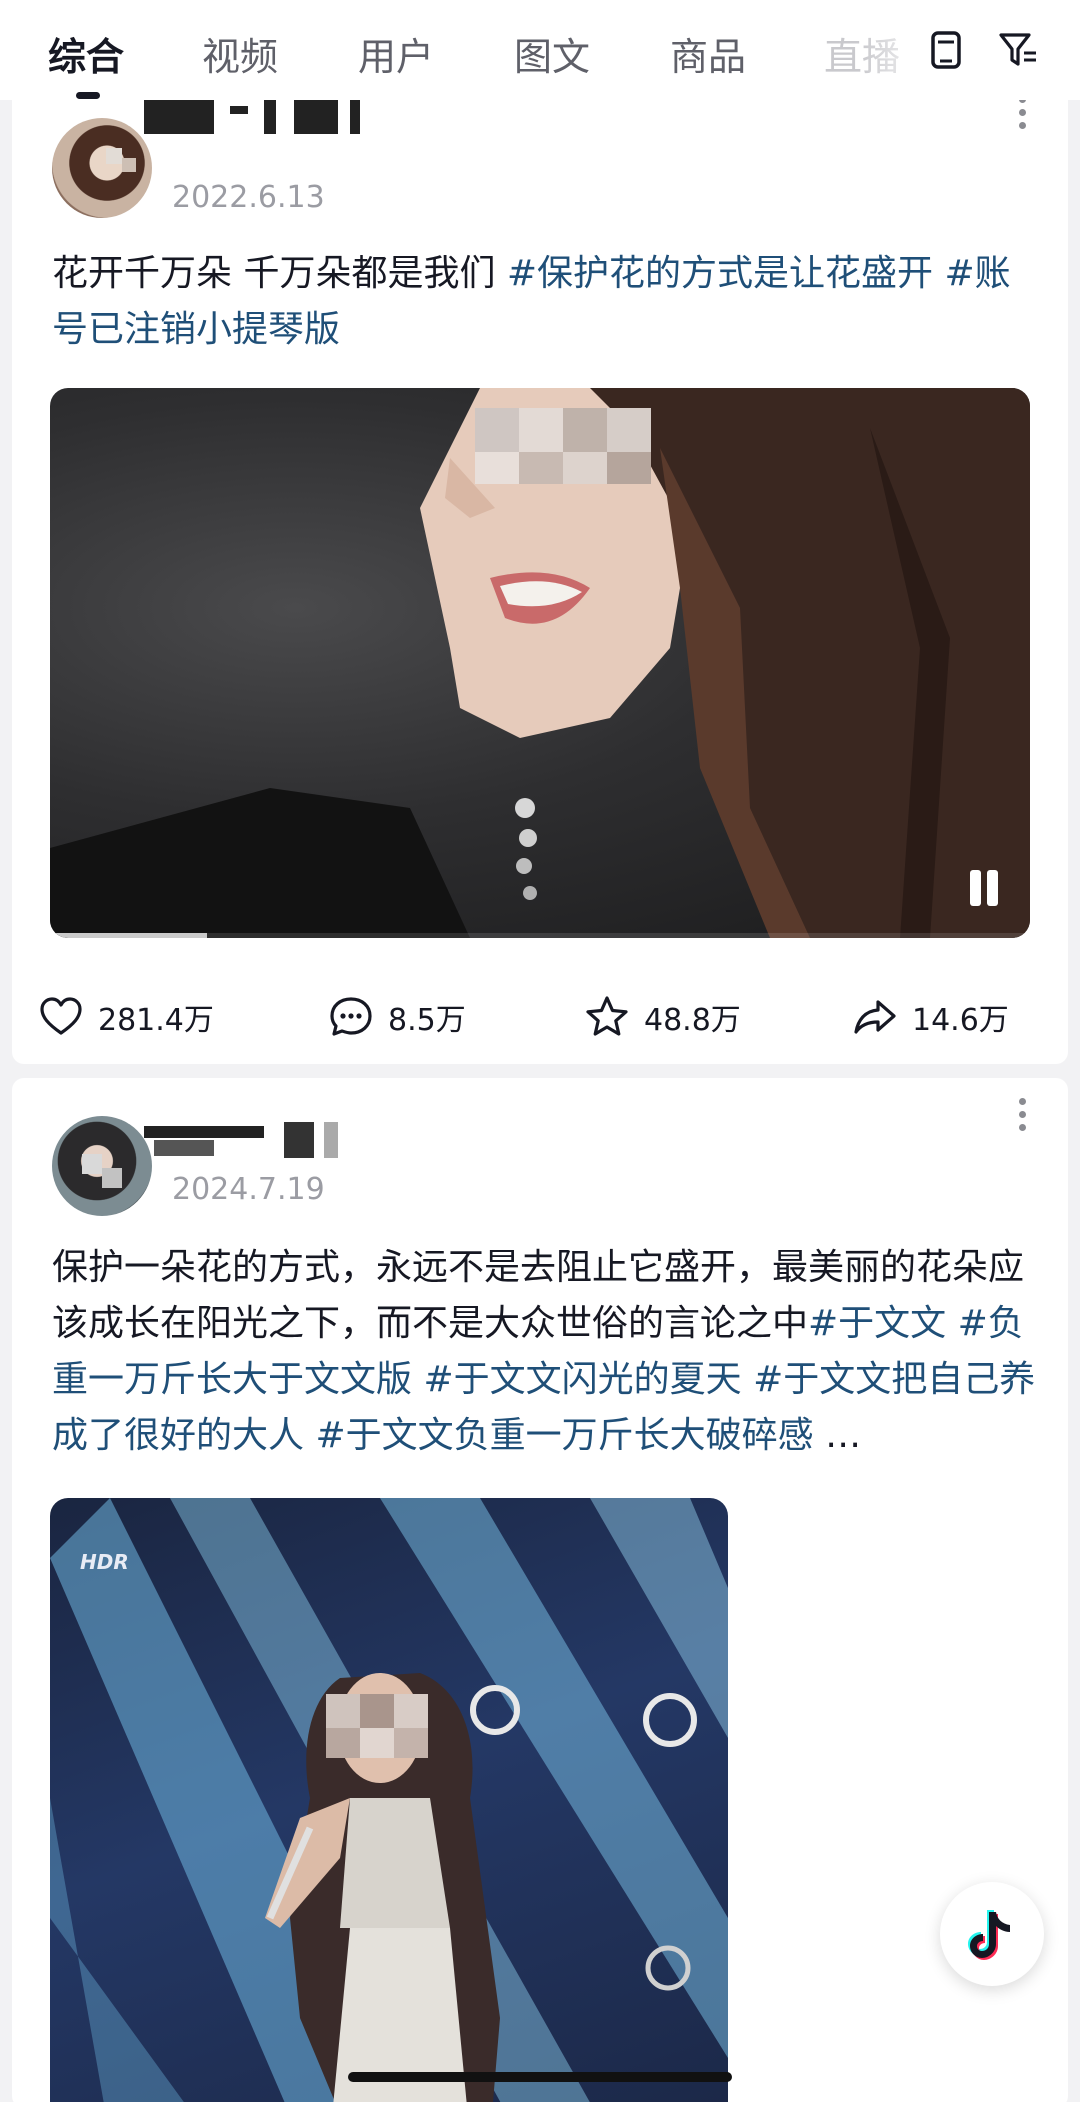 The height and width of the screenshot is (2102, 1080). What do you see at coordinates (960, 1020) in the screenshot?
I see `share-count: 14.6万` at bounding box center [960, 1020].